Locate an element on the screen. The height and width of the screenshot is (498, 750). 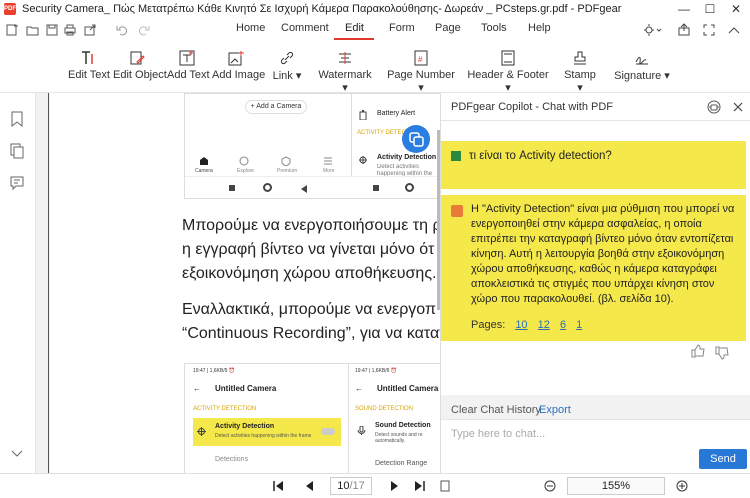
header-footer-button: Header & Footer ▾ is located at coordinates (508, 70).